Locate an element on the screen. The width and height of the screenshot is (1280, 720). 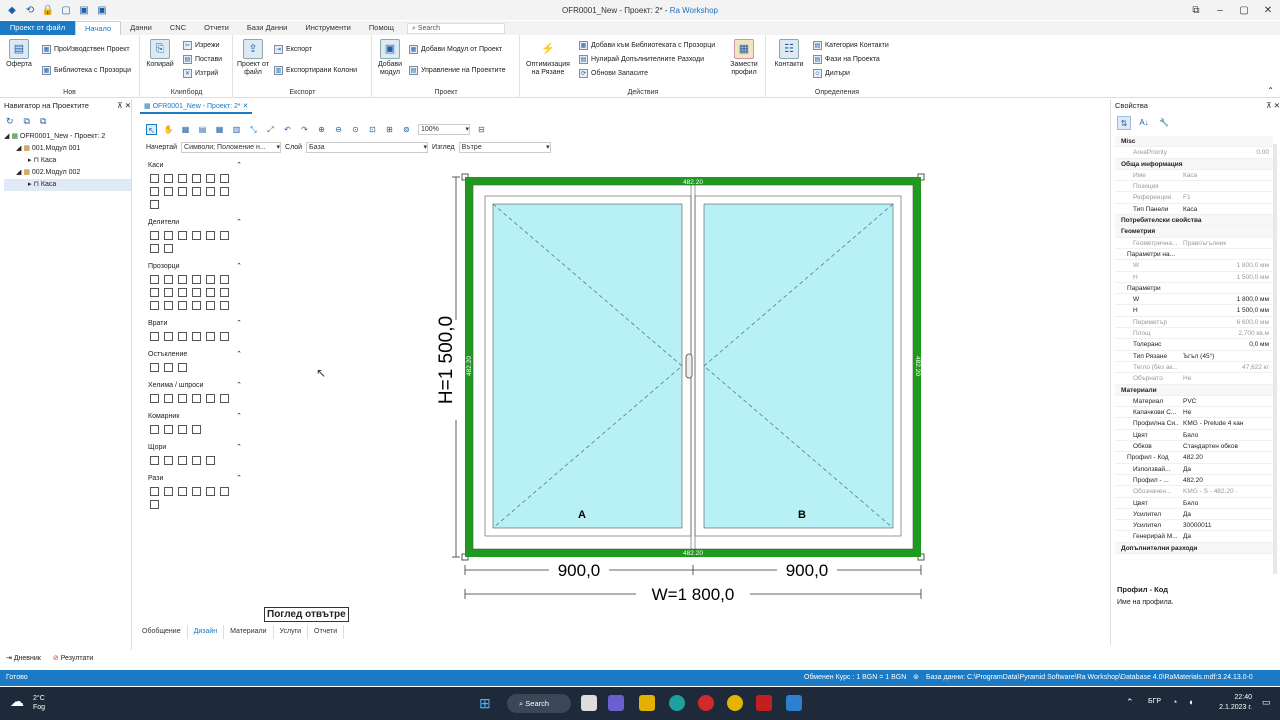
property-row: Тип Рязане Ъгъл (45°) is located at coordinates (1194, 356).